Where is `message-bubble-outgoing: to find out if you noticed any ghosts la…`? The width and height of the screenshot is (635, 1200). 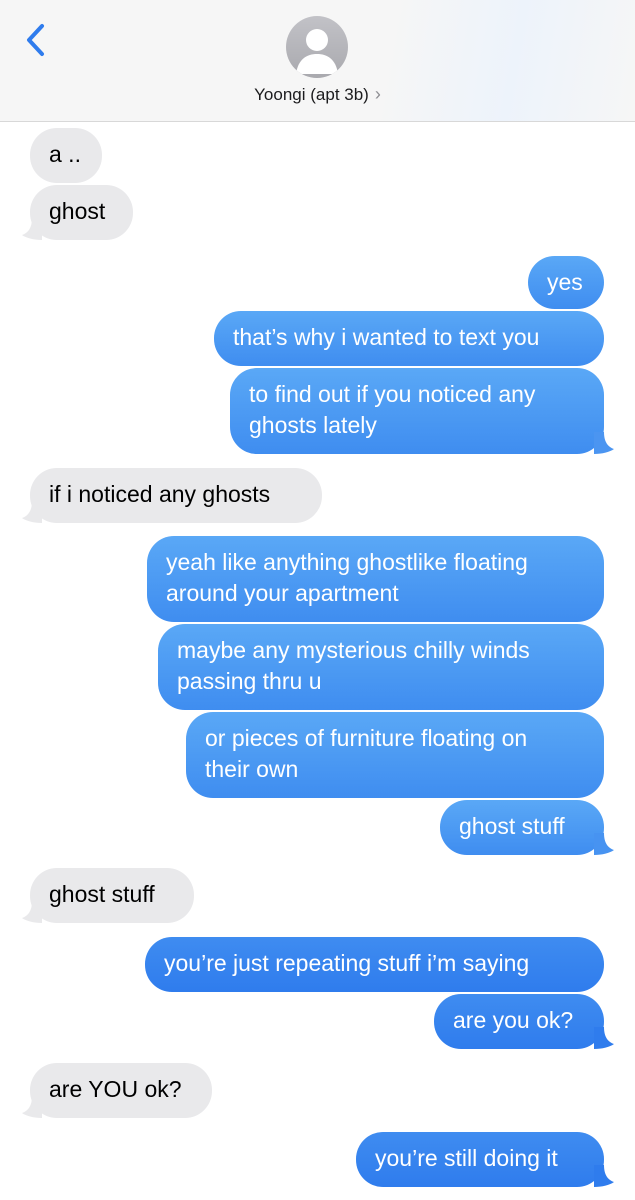
message-bubble-outgoing: to find out if you noticed any ghosts la… is located at coordinates (417, 411).